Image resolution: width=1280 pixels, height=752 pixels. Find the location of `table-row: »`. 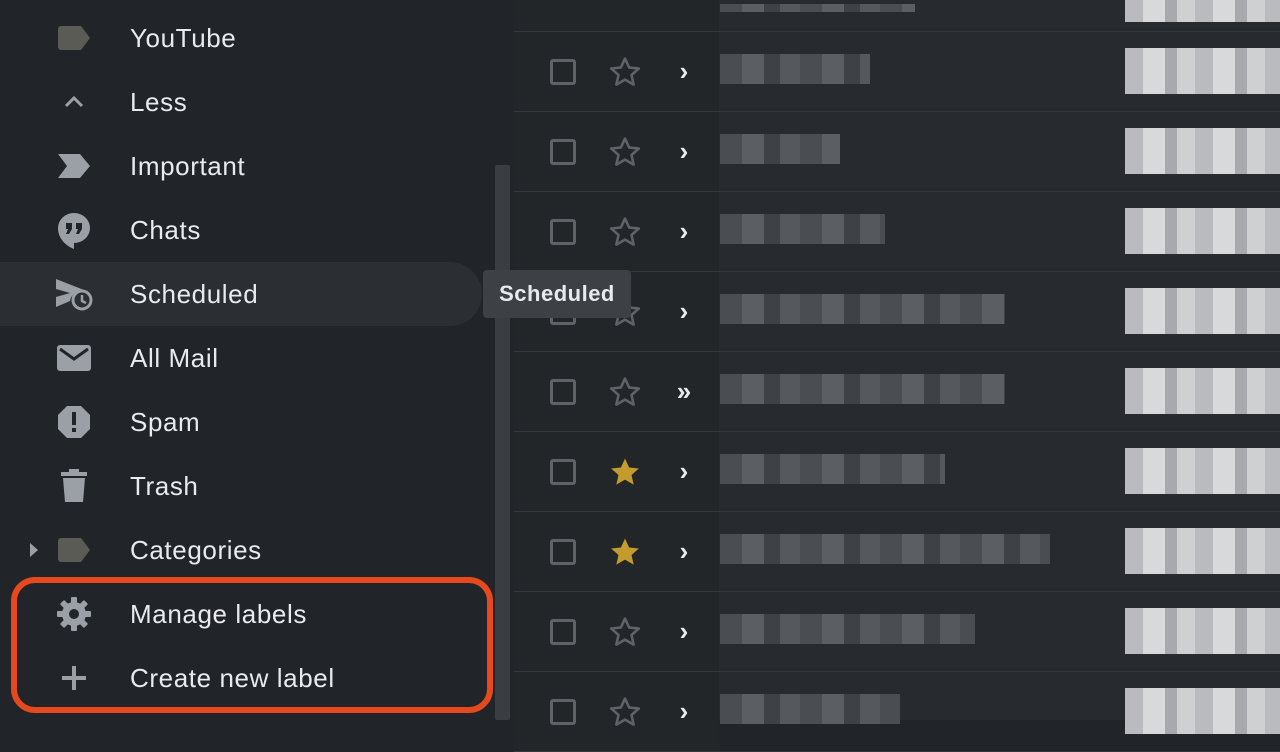

table-row: » is located at coordinates (897, 392).